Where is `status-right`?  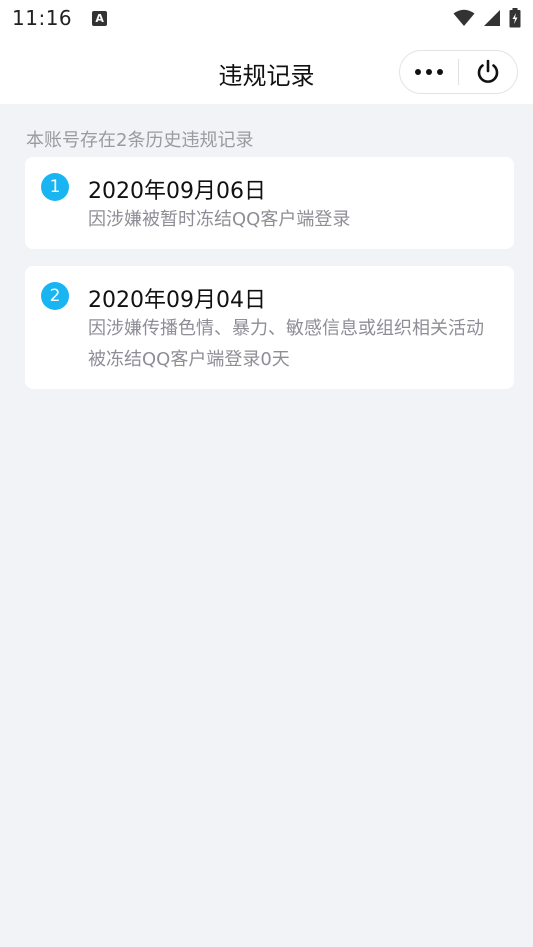 status-right is located at coordinates (487, 18).